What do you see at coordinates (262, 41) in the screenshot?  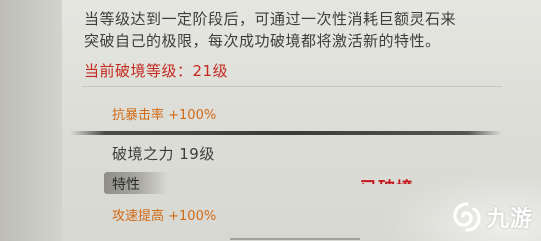 I see `description-line-2: 突破自己的极限，每次成功破境都将激活新的特性。` at bounding box center [262, 41].